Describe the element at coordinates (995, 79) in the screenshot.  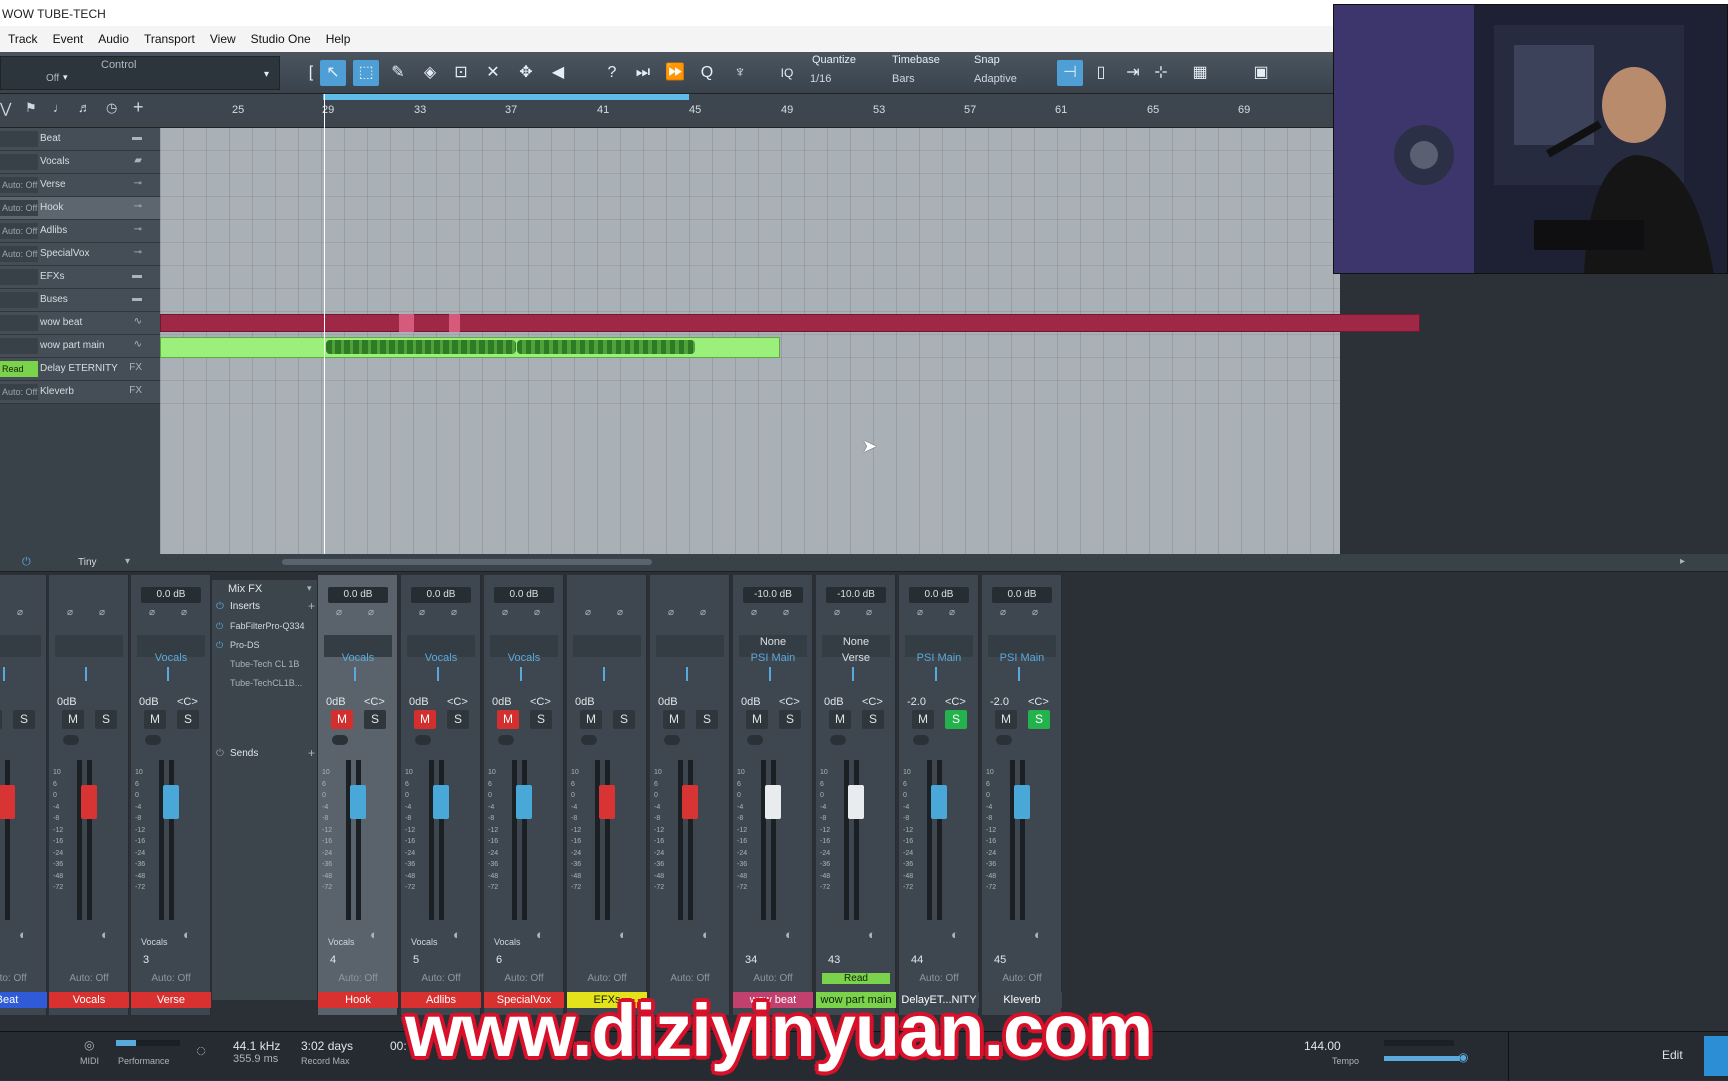
I see `snap-select: Adaptive` at that location.